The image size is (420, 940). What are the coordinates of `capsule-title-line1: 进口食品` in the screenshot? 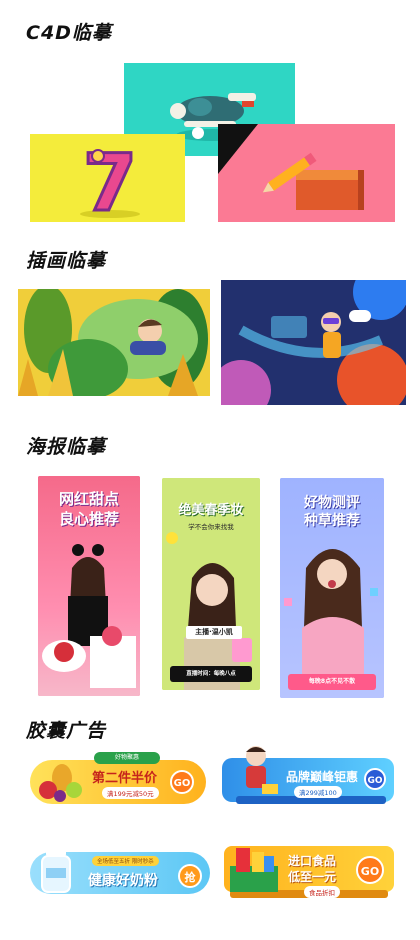 It's located at (312, 861).